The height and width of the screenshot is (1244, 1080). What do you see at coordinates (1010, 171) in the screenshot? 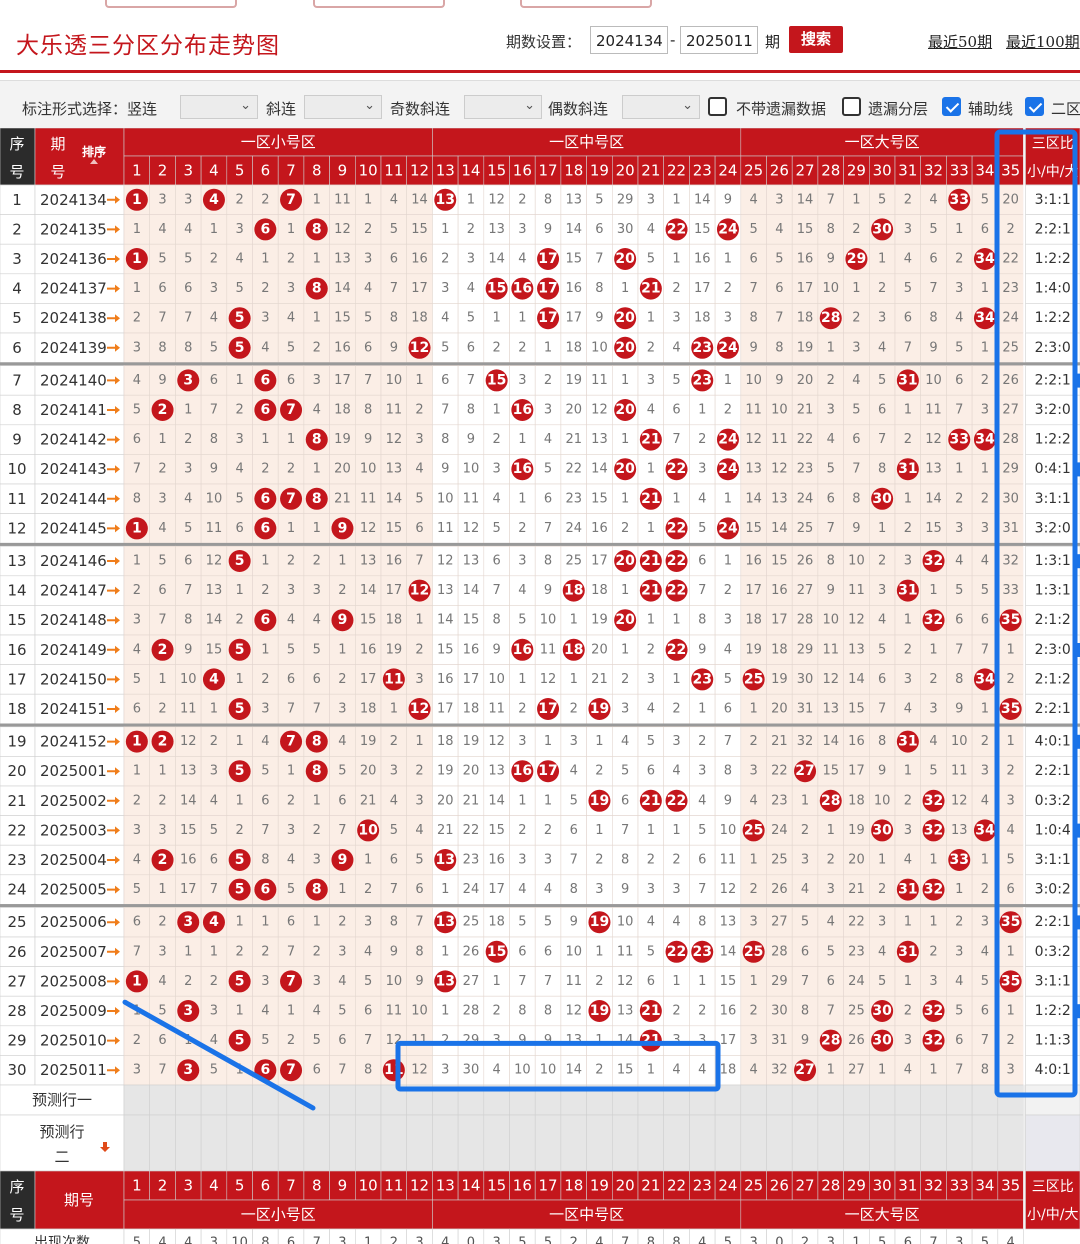
I see `number-header-label: 35` at bounding box center [1010, 171].